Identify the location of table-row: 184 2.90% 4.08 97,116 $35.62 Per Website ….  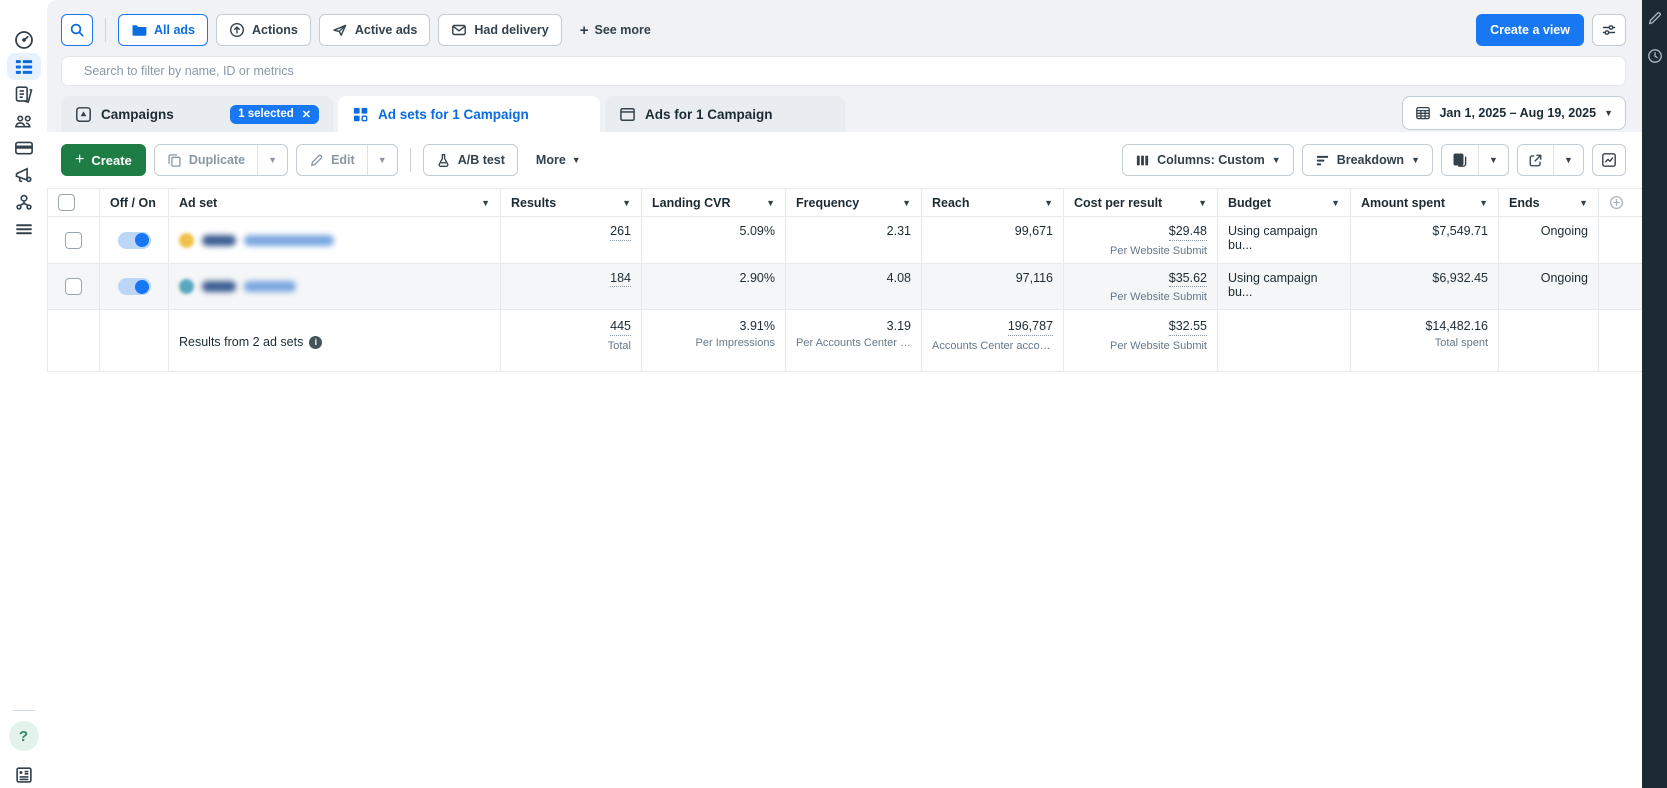
(844, 287).